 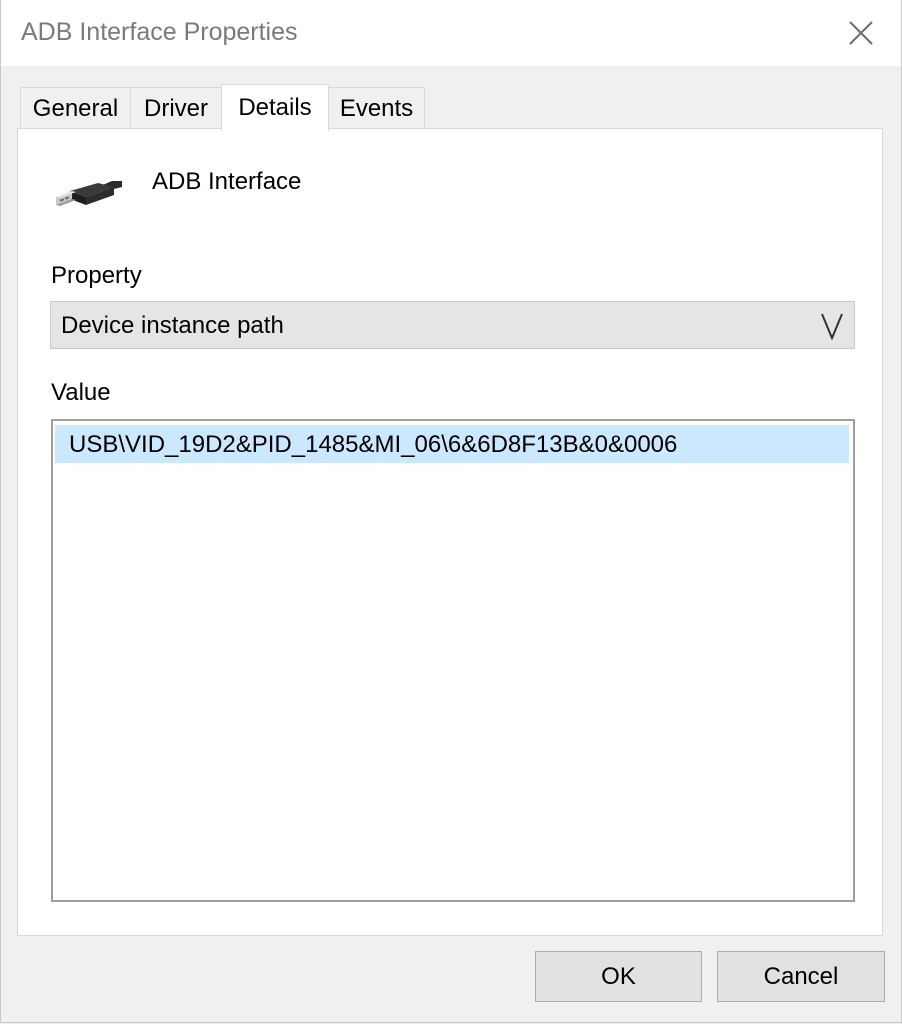 I want to click on close-icon, so click(x=861, y=33).